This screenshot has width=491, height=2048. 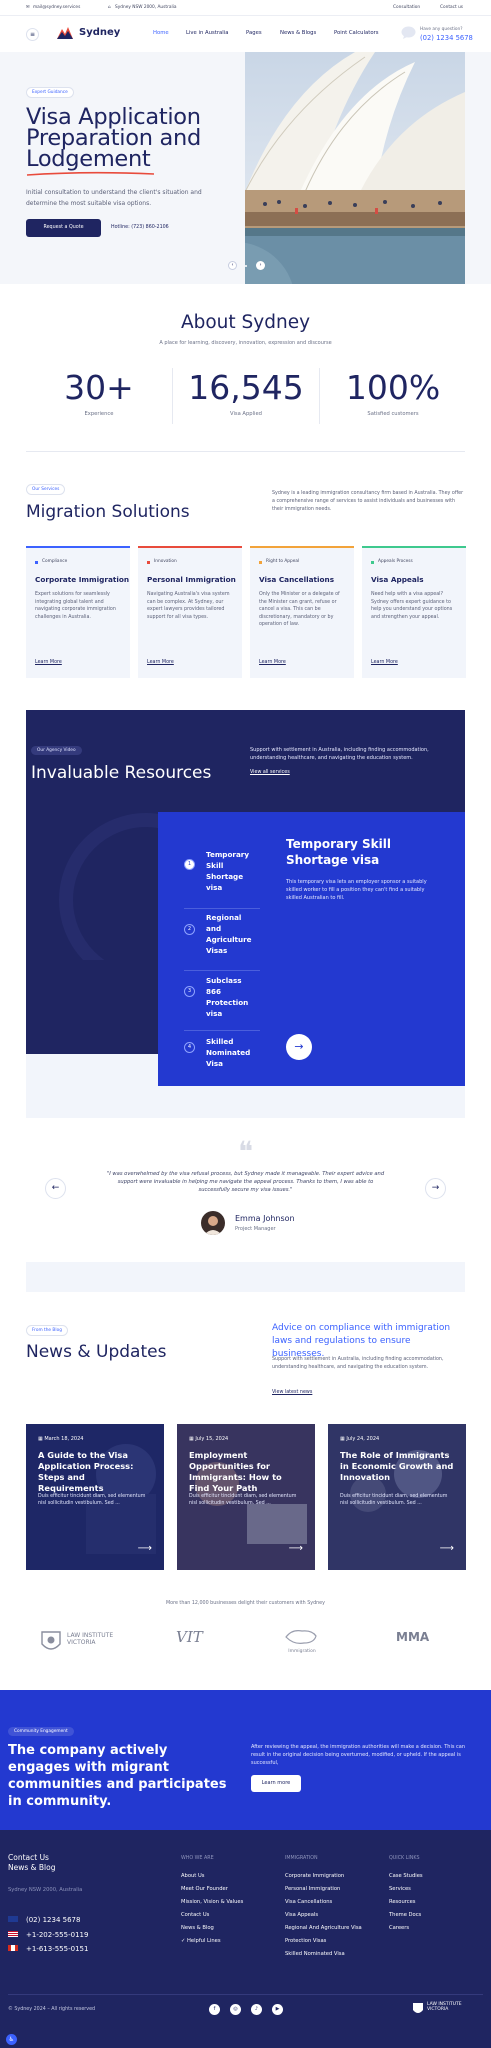 I want to click on youtube-icon: ▶, so click(x=277, y=2009).